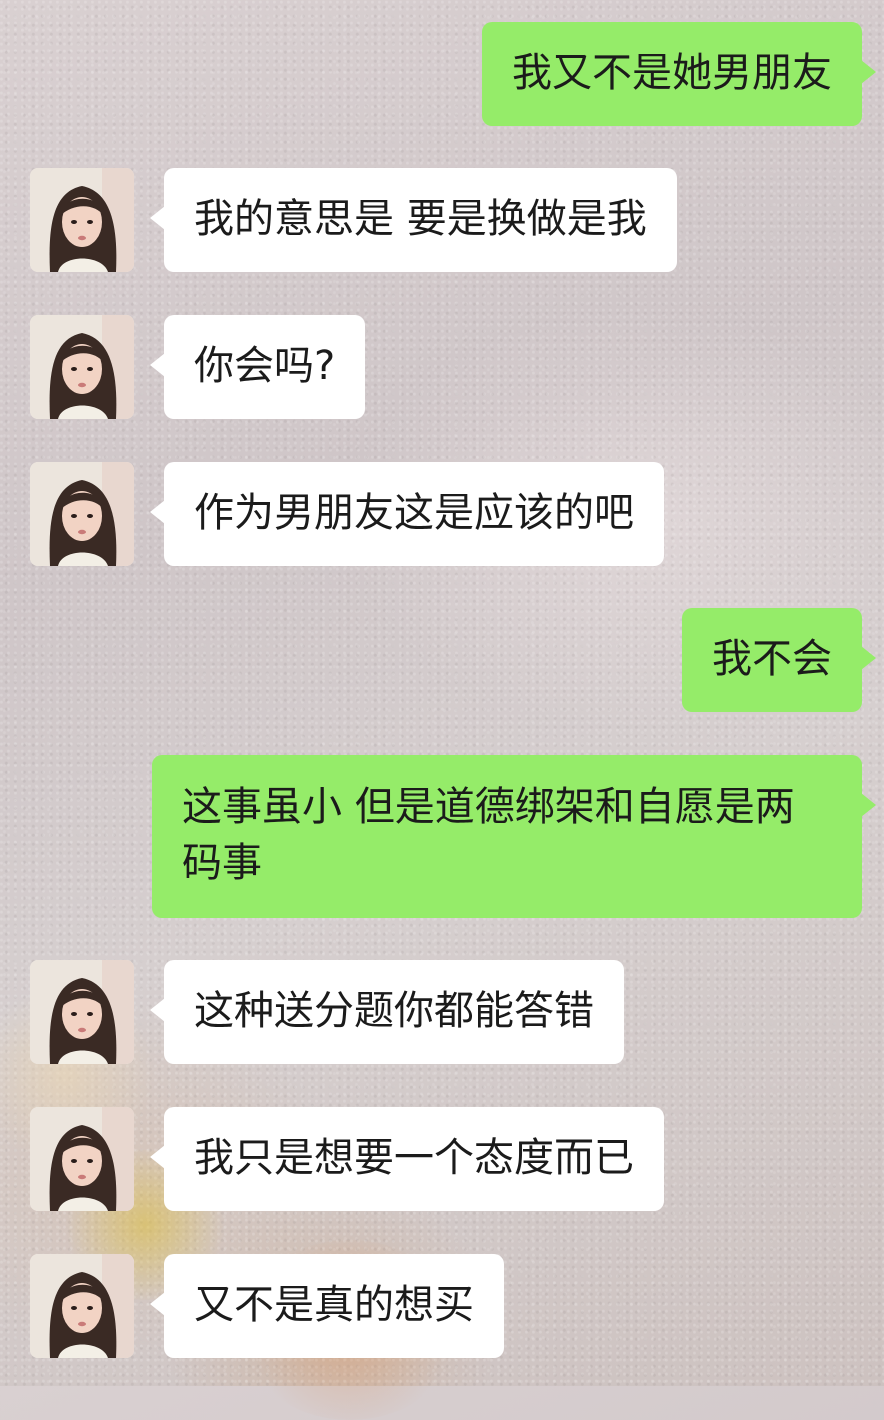 Image resolution: width=884 pixels, height=1420 pixels. Describe the element at coordinates (679, 74) in the screenshot. I see `outgoing-message-bubble: 我又不是她男朋友` at that location.